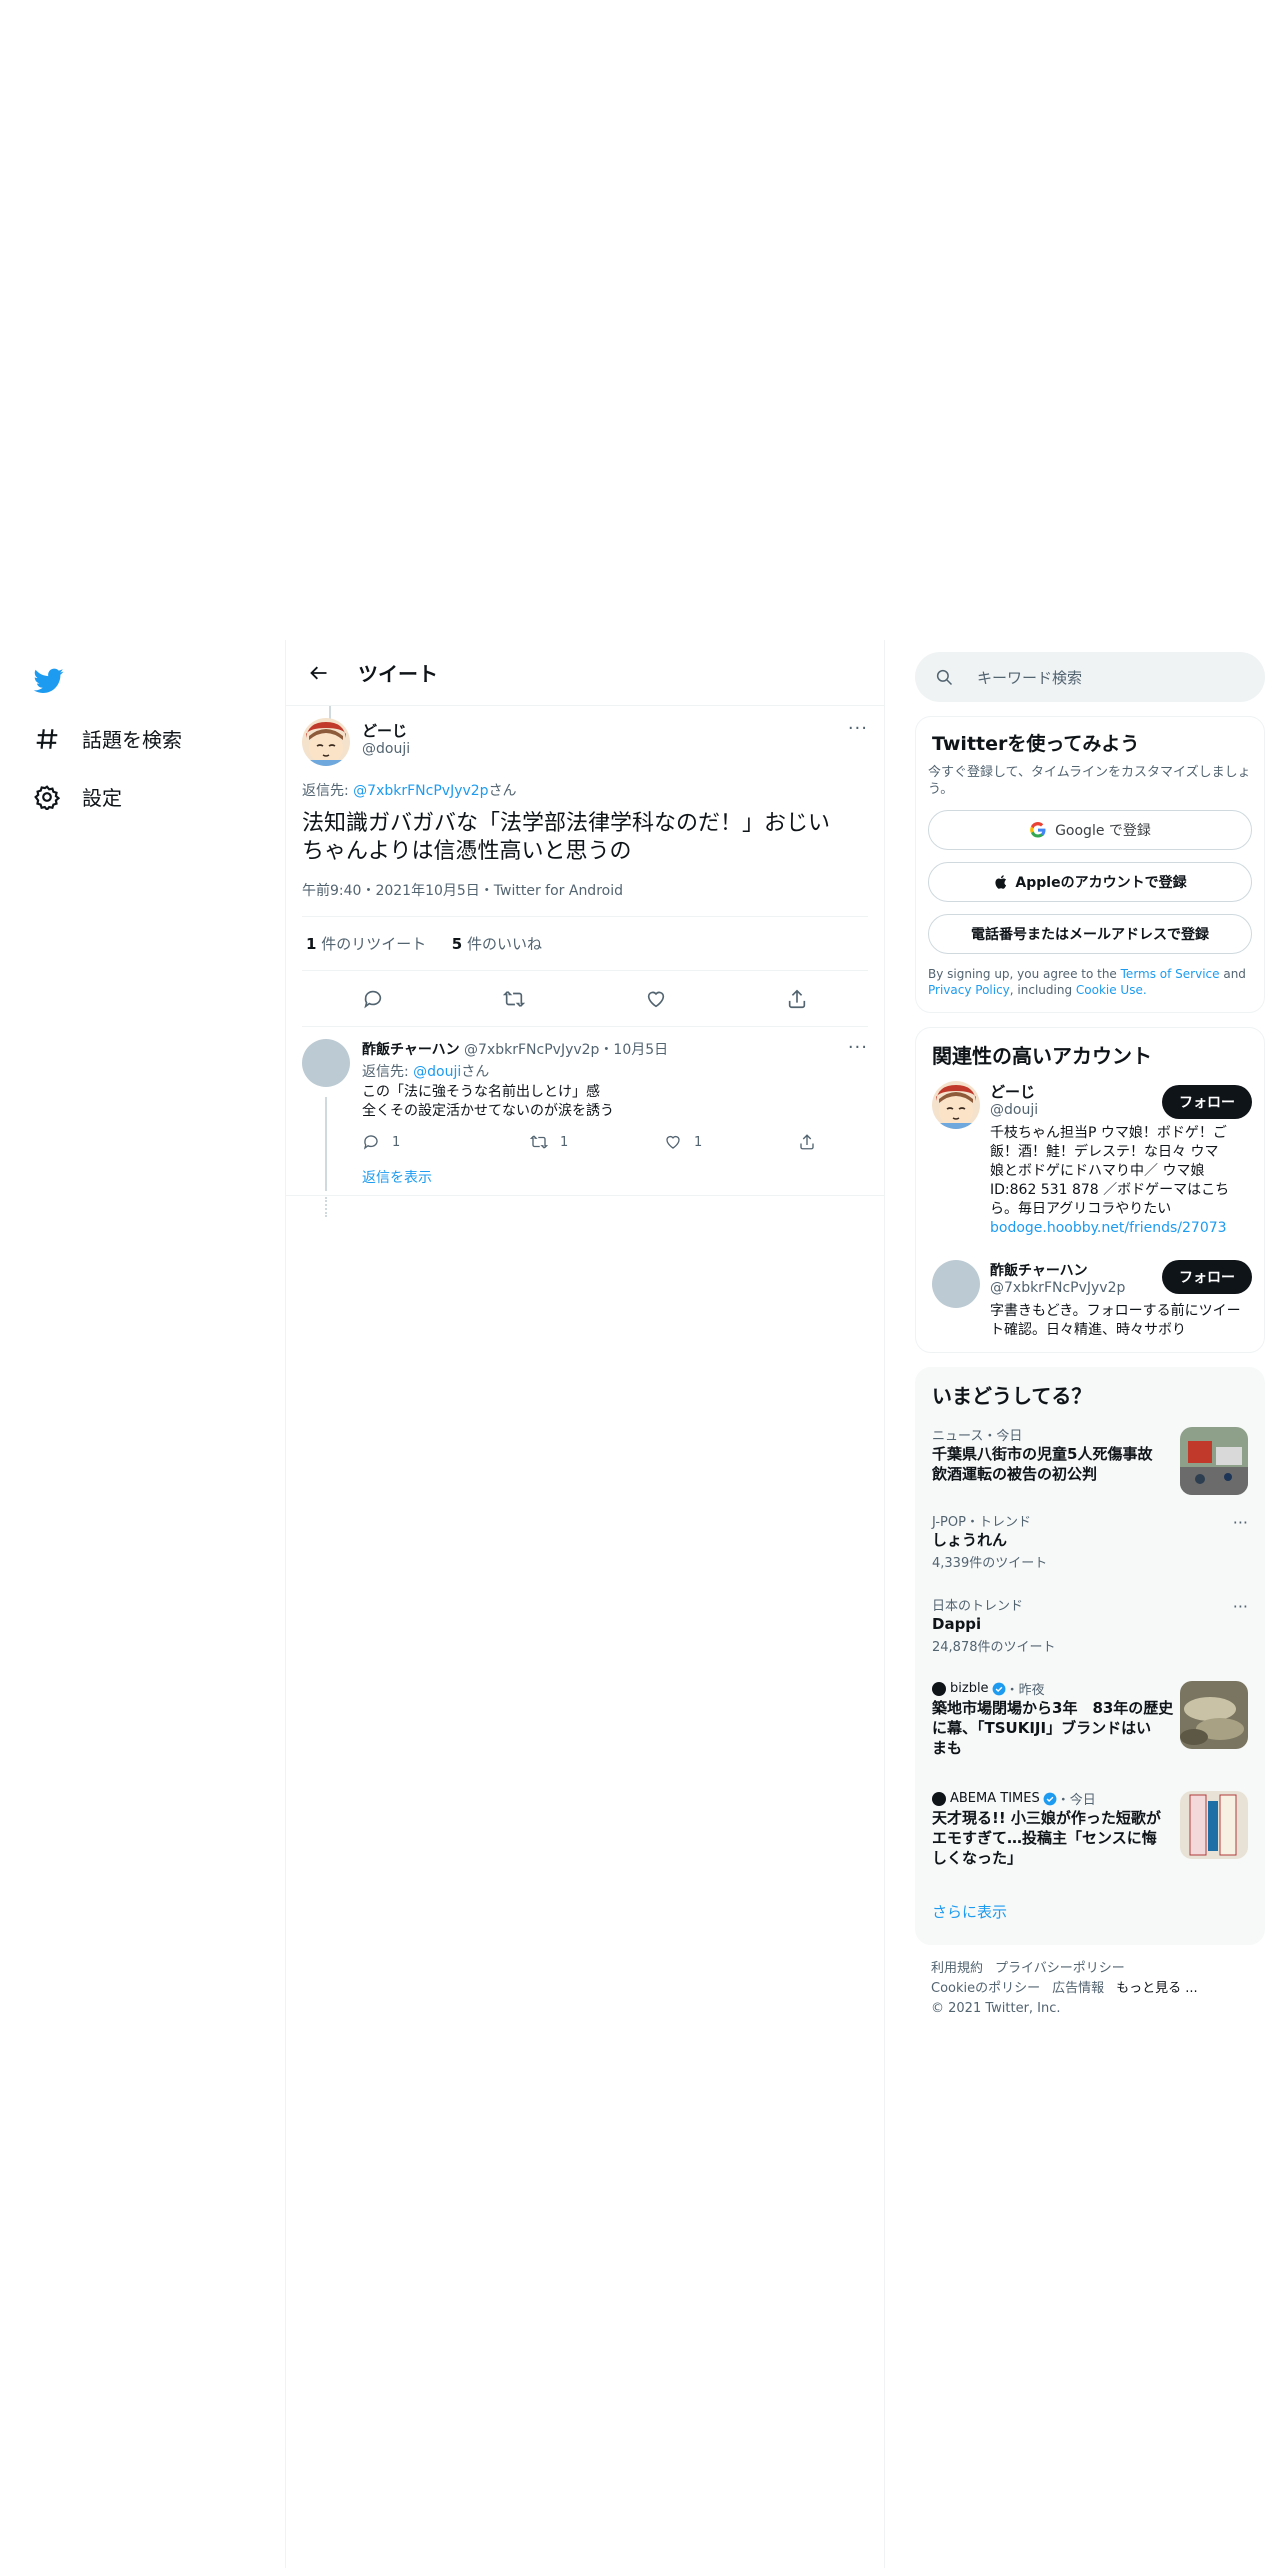 This screenshot has height=2568, width=1284. What do you see at coordinates (132, 740) in the screenshot?
I see `nav-explore-label: 話題を検索` at bounding box center [132, 740].